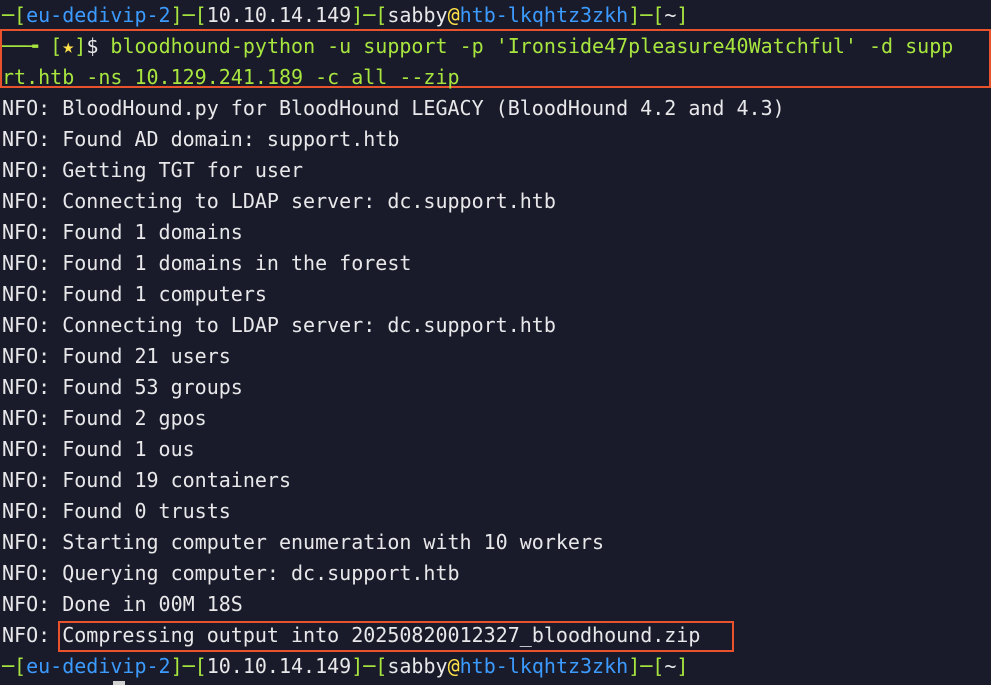 This screenshot has height=685, width=991. Describe the element at coordinates (20, 46) in the screenshot. I see `prompt-arrow: ──╼` at that location.